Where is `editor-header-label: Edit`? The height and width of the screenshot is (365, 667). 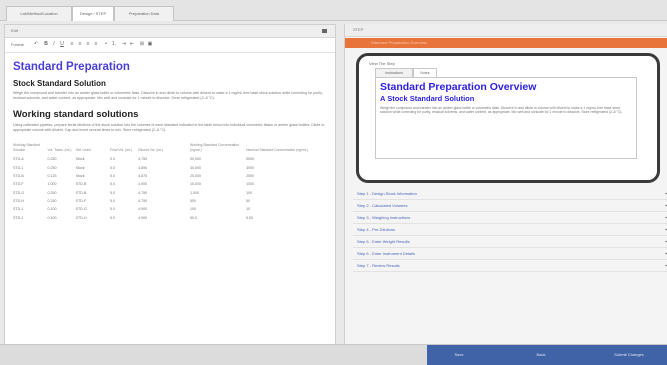 editor-header-label: Edit is located at coordinates (14, 30).